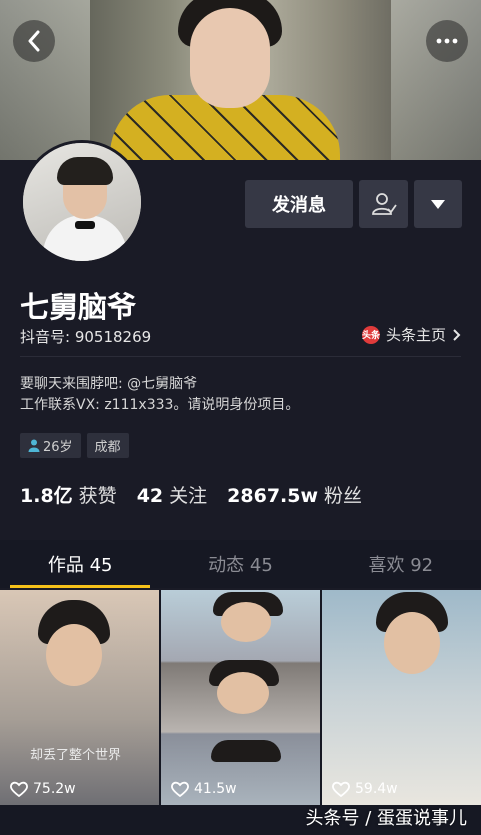 This screenshot has width=481, height=835. What do you see at coordinates (273, 496) in the screenshot?
I see `followers-count: 2867.5w` at bounding box center [273, 496].